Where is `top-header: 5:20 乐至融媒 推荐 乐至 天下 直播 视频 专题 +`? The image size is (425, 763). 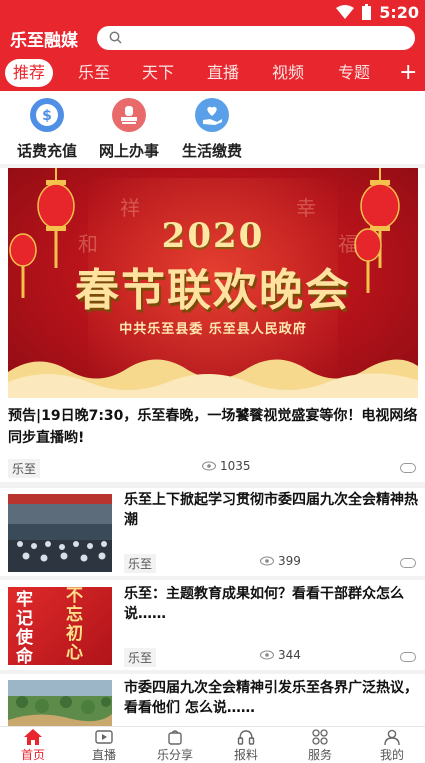 top-header: 5:20 乐至融媒 推荐 乐至 天下 直播 视频 专题 + is located at coordinates (212, 45).